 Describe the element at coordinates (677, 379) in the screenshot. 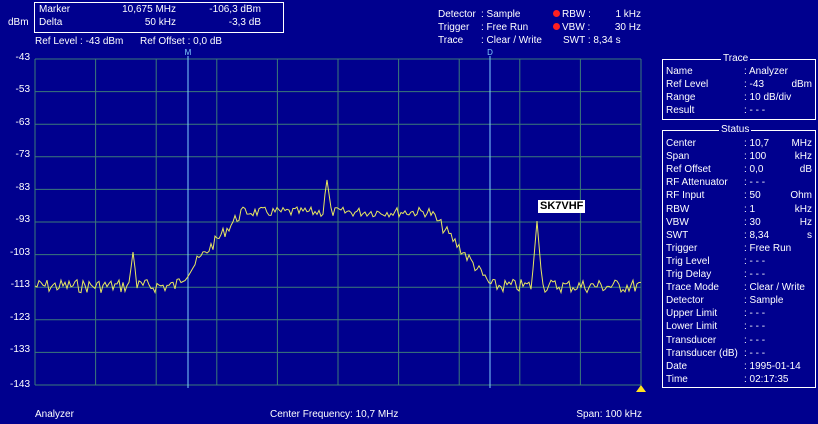

I see `panel-row-label: Time` at that location.